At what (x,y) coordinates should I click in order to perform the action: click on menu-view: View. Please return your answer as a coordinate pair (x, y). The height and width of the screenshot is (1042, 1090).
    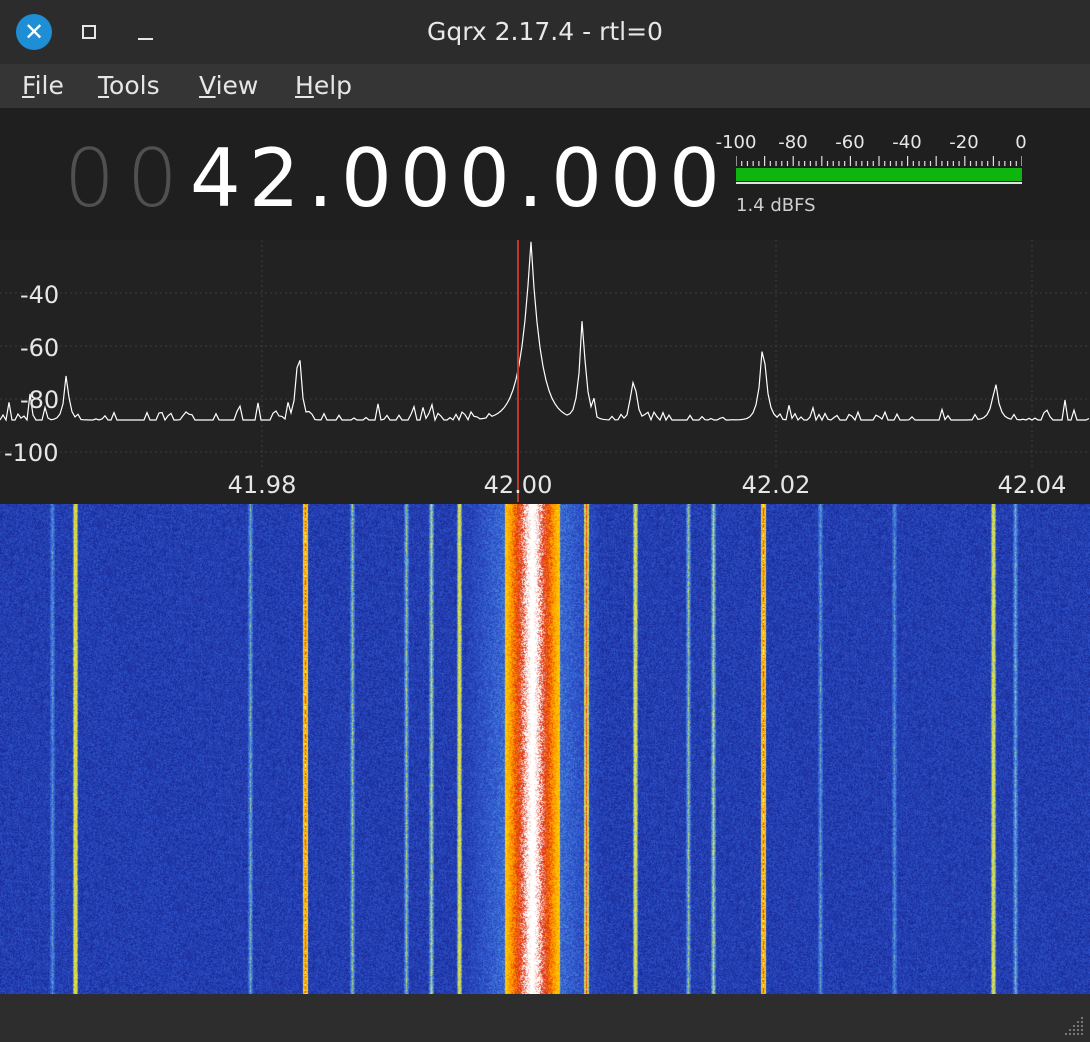
    Looking at the image, I should click on (228, 86).